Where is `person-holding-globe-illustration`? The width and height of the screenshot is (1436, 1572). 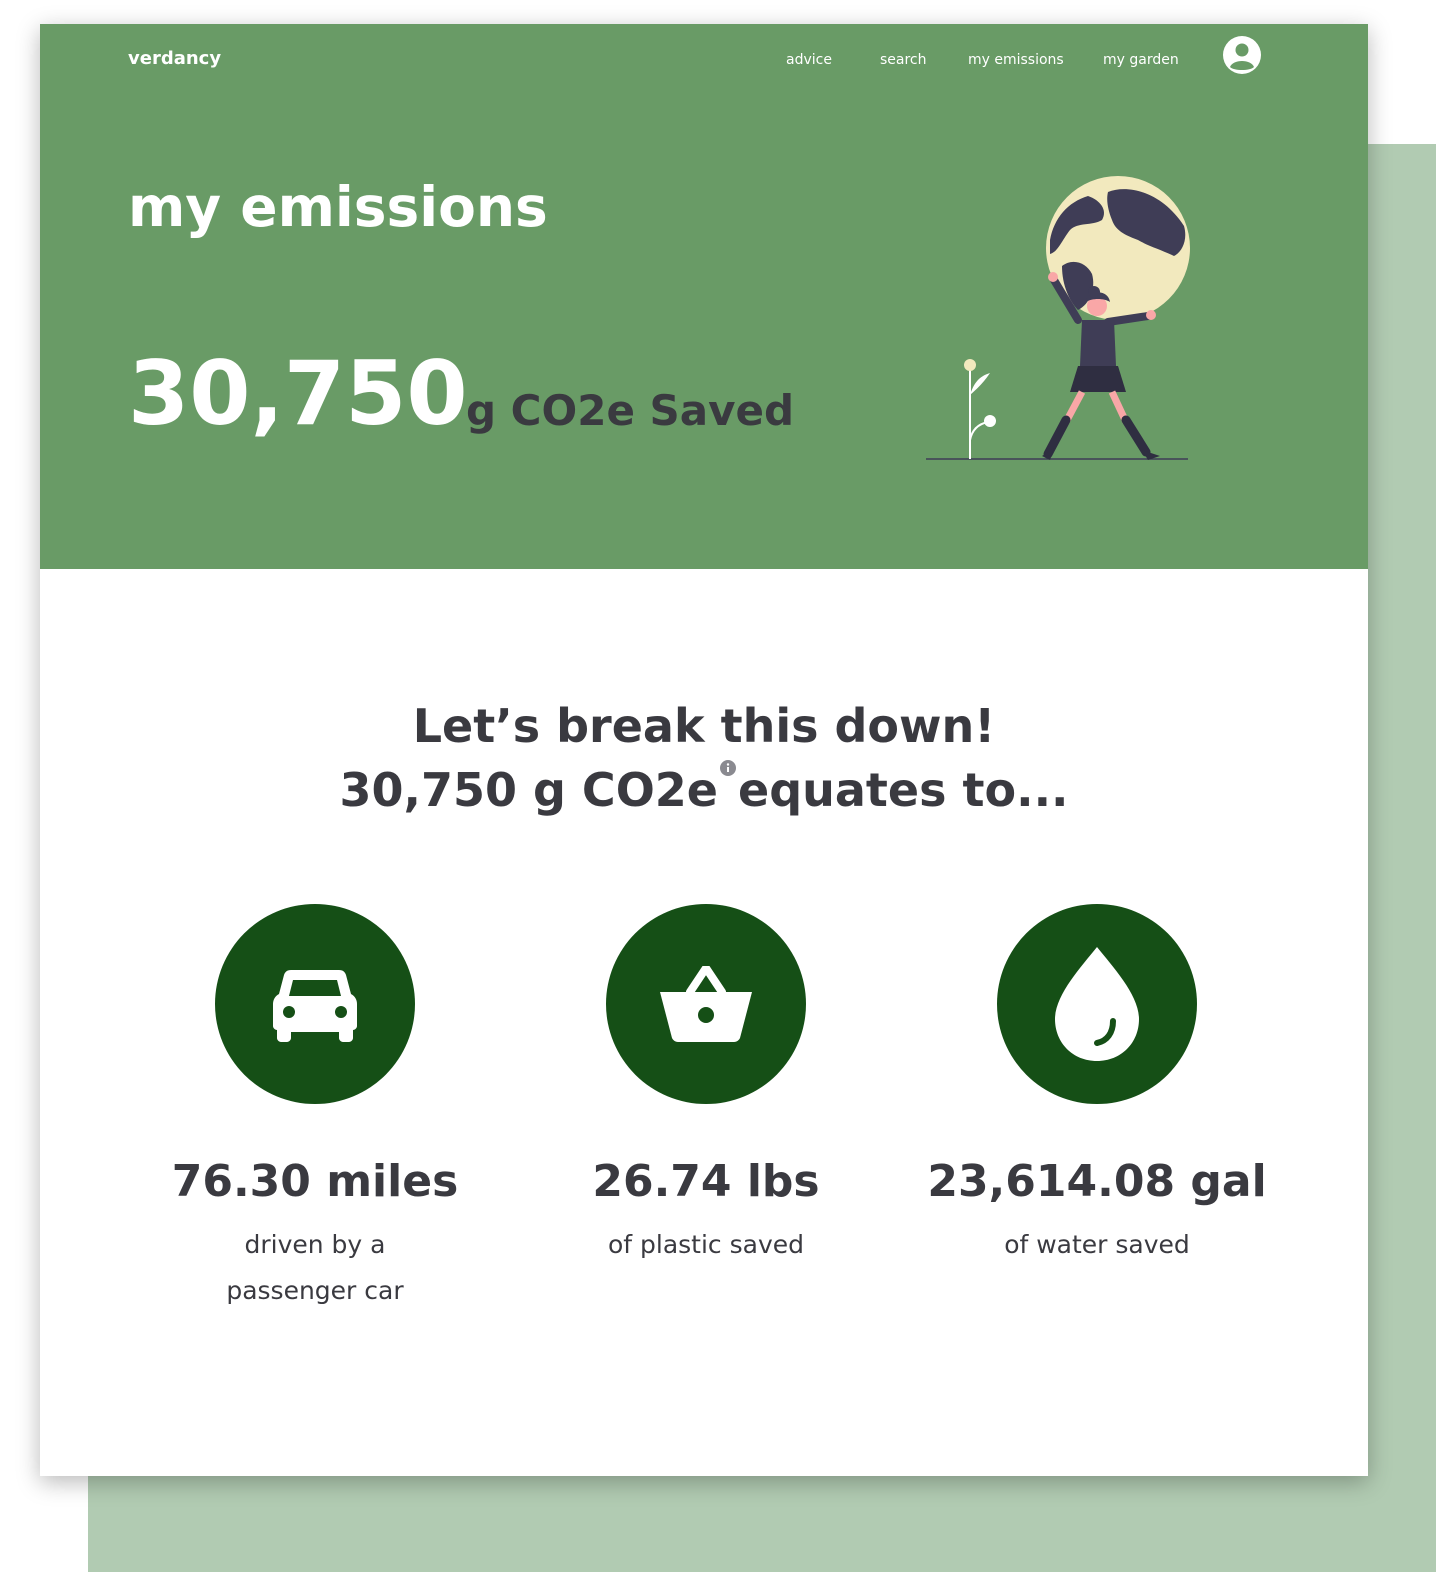
person-holding-globe-illustration is located at coordinates (1058, 318).